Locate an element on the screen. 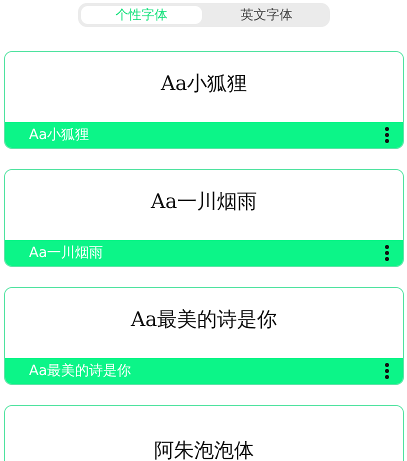 This screenshot has width=407, height=461. font-name: Aa一川烟雨 is located at coordinates (66, 253).